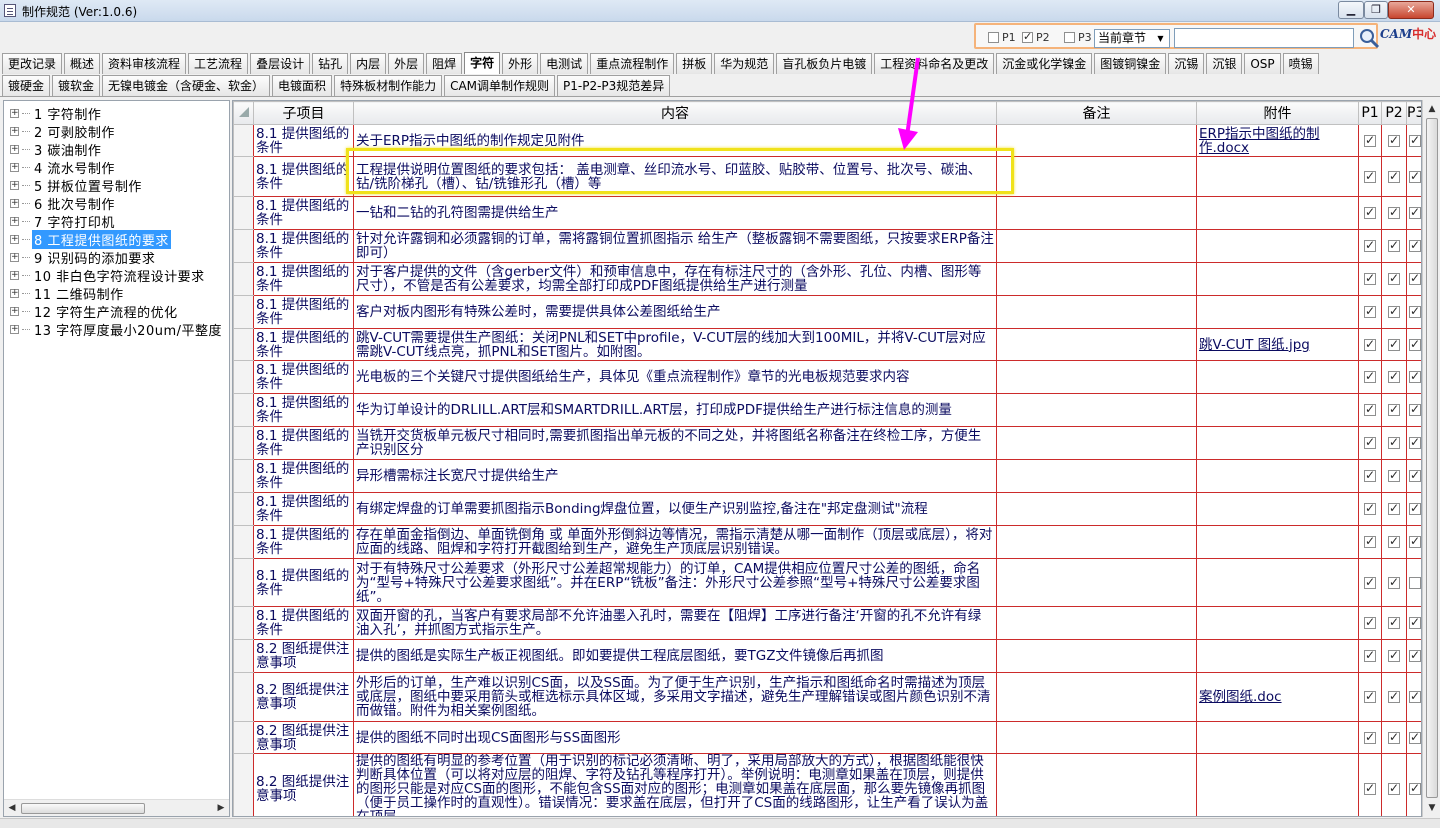  What do you see at coordinates (1132, 38) in the screenshot?
I see `scope-select: 当前章节 ▼` at bounding box center [1132, 38].